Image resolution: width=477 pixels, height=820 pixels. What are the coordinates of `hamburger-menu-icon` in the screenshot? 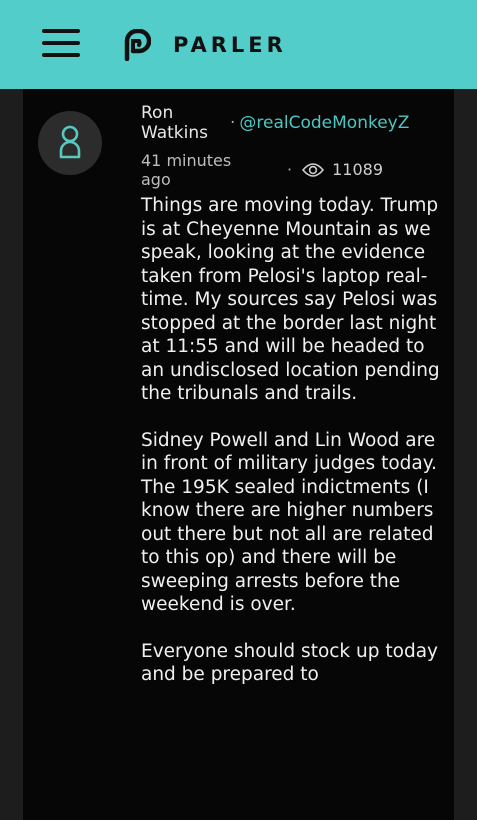 It's located at (61, 43).